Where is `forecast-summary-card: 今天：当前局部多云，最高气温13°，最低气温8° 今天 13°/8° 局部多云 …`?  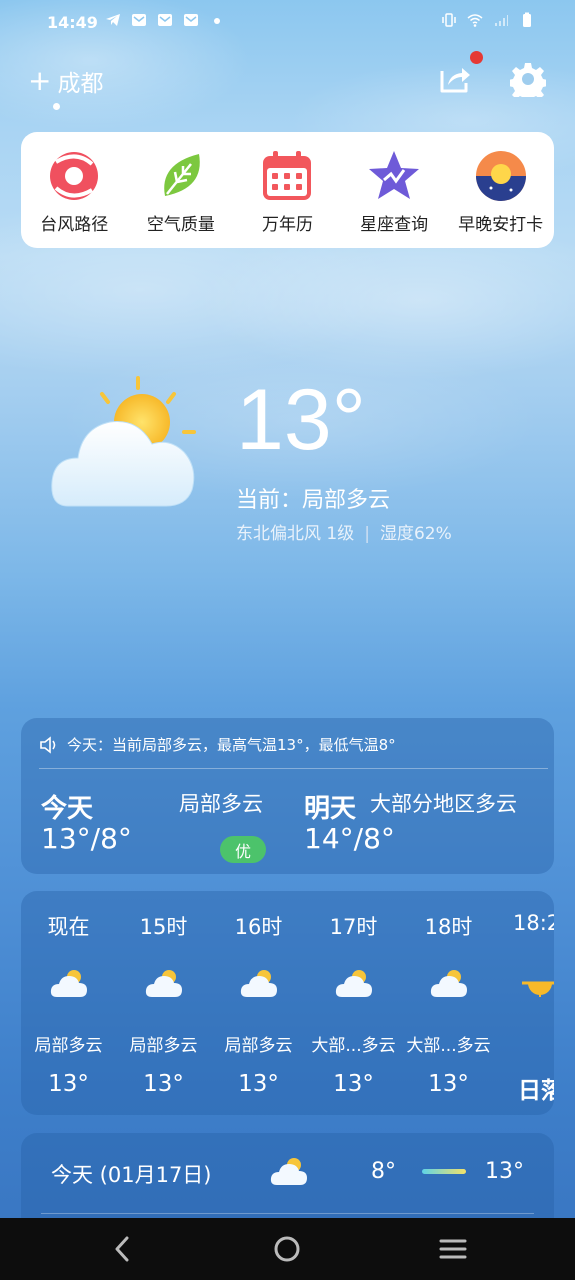 forecast-summary-card: 今天：当前局部多云，最高气温13°，最低气温8° 今天 13°/8° 局部多云 … is located at coordinates (287, 796).